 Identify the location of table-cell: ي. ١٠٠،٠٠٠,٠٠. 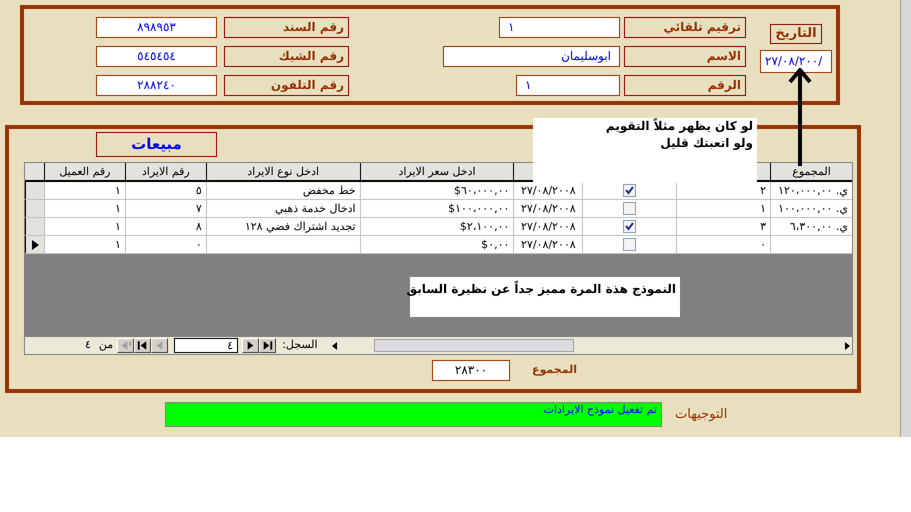
(811, 208).